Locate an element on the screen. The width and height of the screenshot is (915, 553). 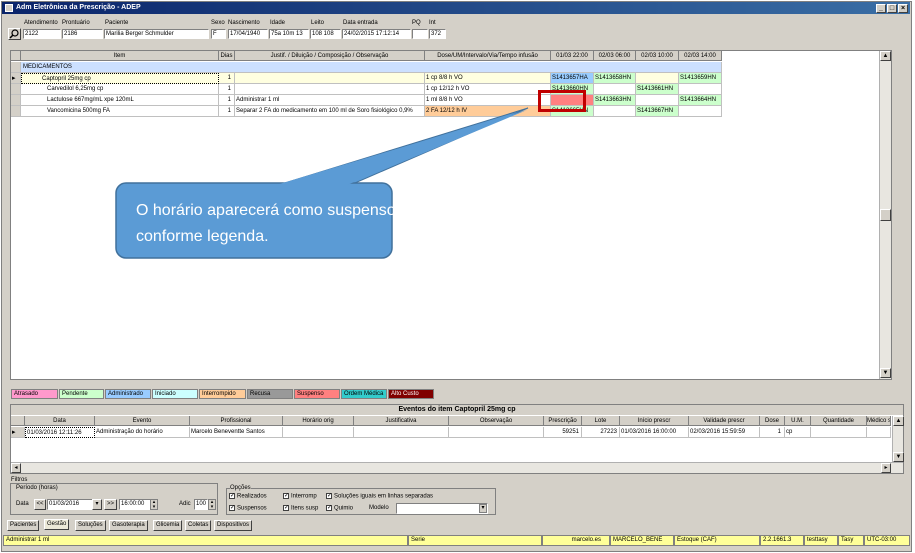
modelo-select is located at coordinates (442, 508).